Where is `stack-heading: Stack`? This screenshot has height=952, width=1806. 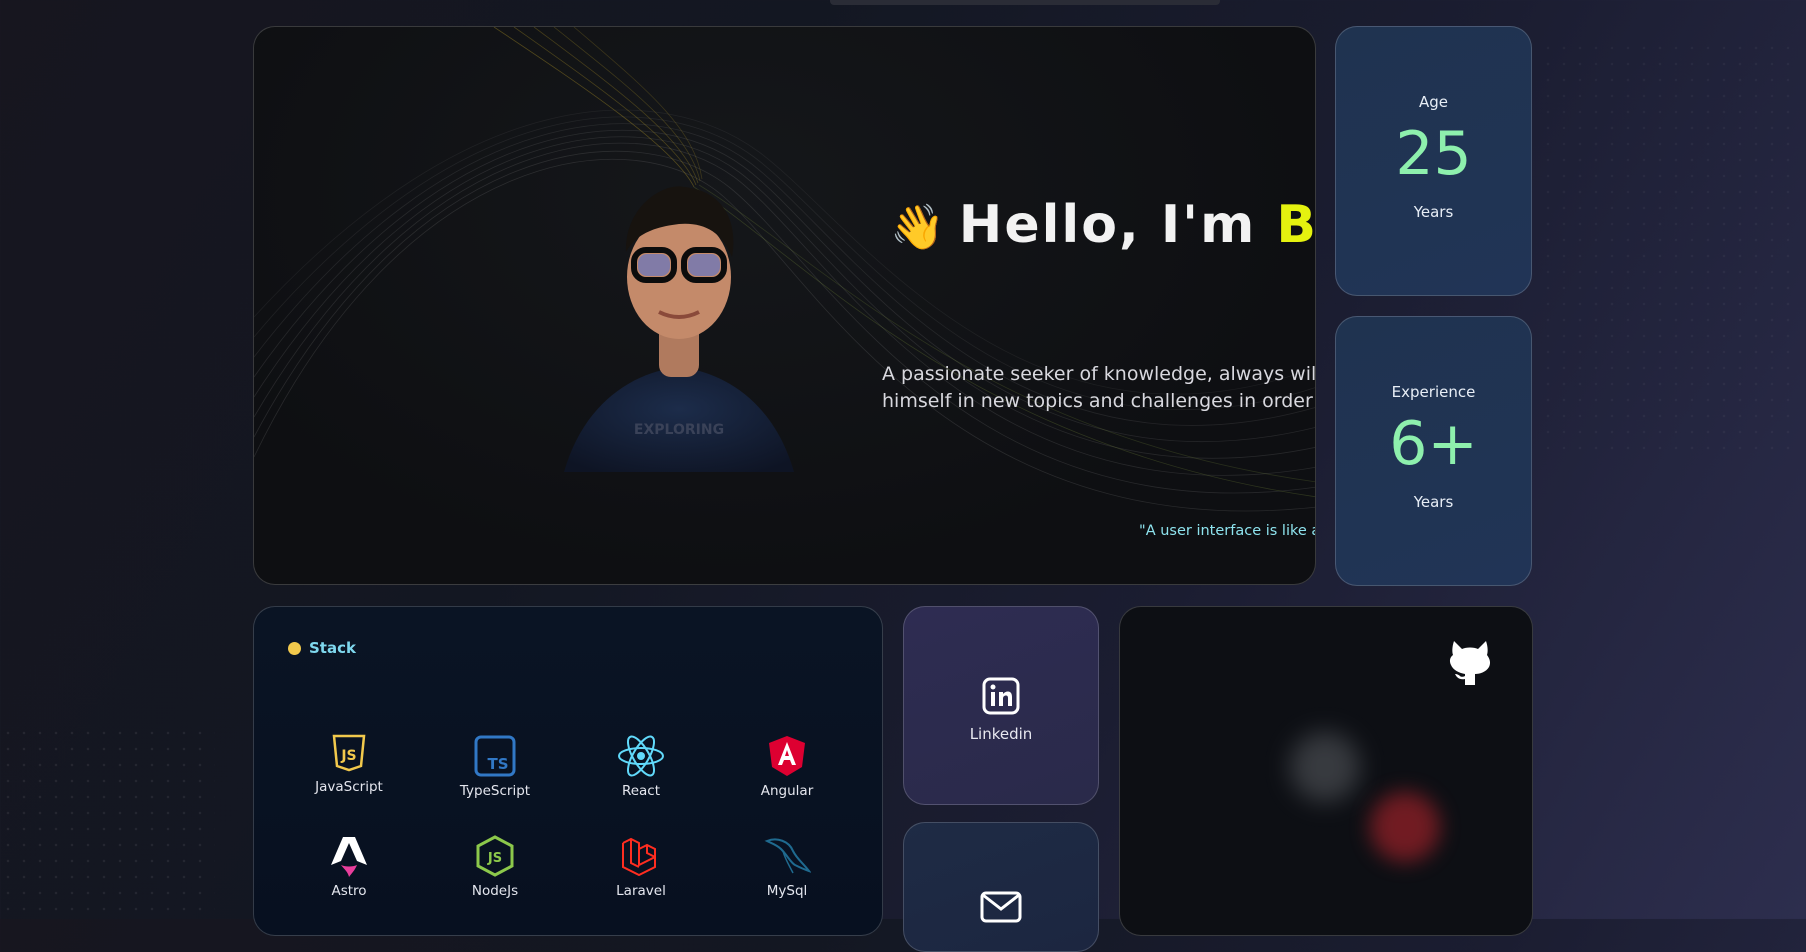
stack-heading: Stack is located at coordinates (322, 648).